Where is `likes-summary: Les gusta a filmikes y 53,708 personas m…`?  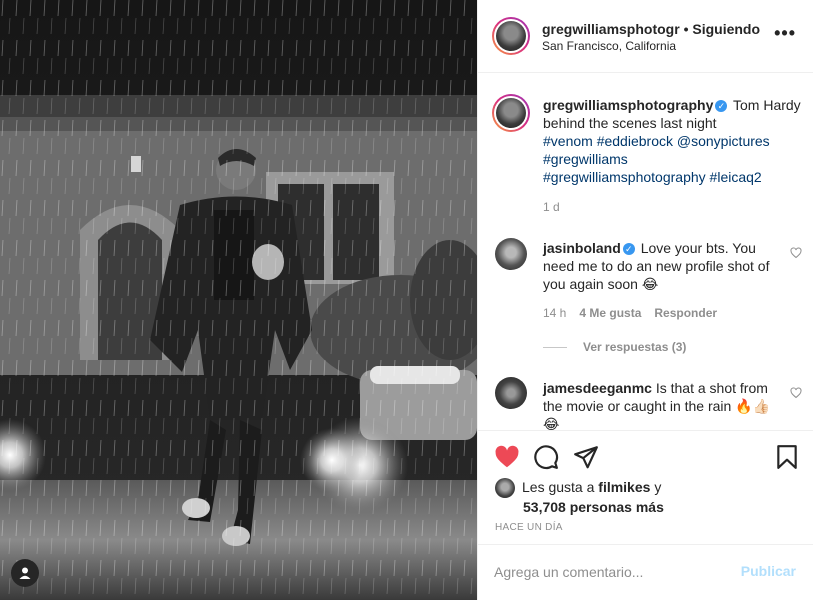
likes-summary: Les gusta a filmikes y 53,708 personas m… is located at coordinates (645, 497).